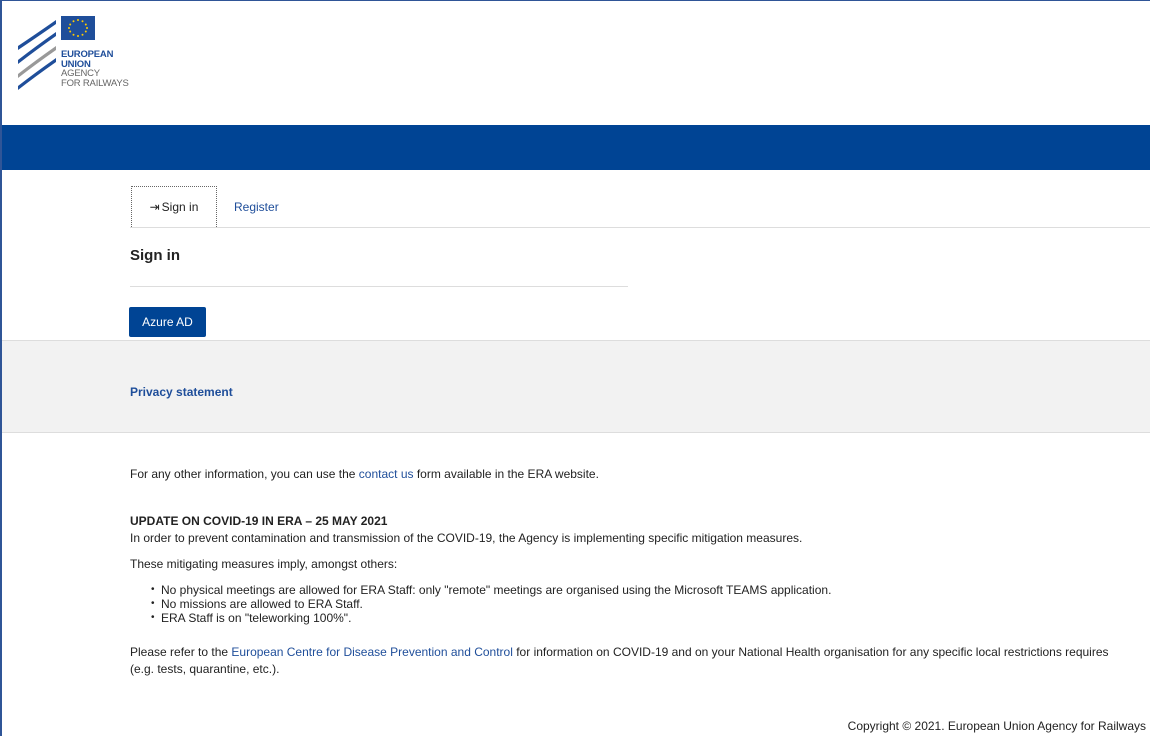 This screenshot has width=1150, height=736. Describe the element at coordinates (640, 207) in the screenshot. I see `auth-tabs: ⇥ Sign in Register` at that location.